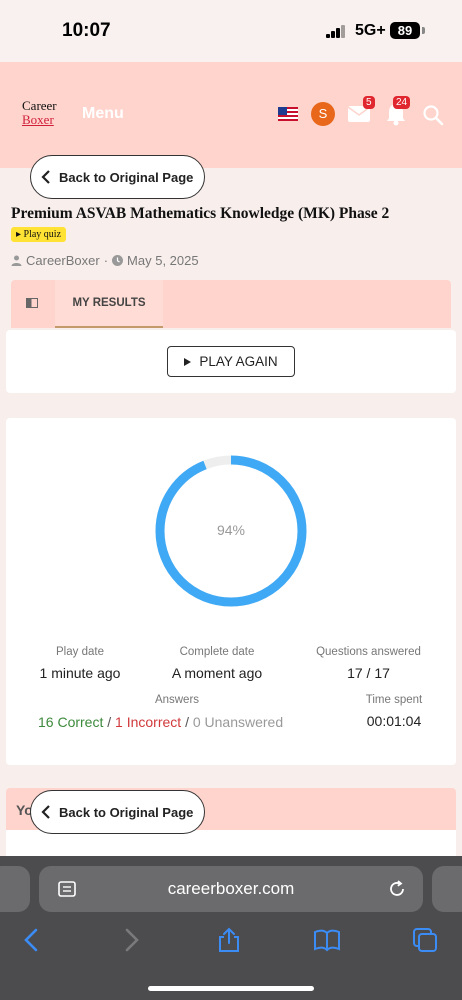 The image size is (462, 1000). I want to click on unanswered-count: 0 Unanswered, so click(238, 722).